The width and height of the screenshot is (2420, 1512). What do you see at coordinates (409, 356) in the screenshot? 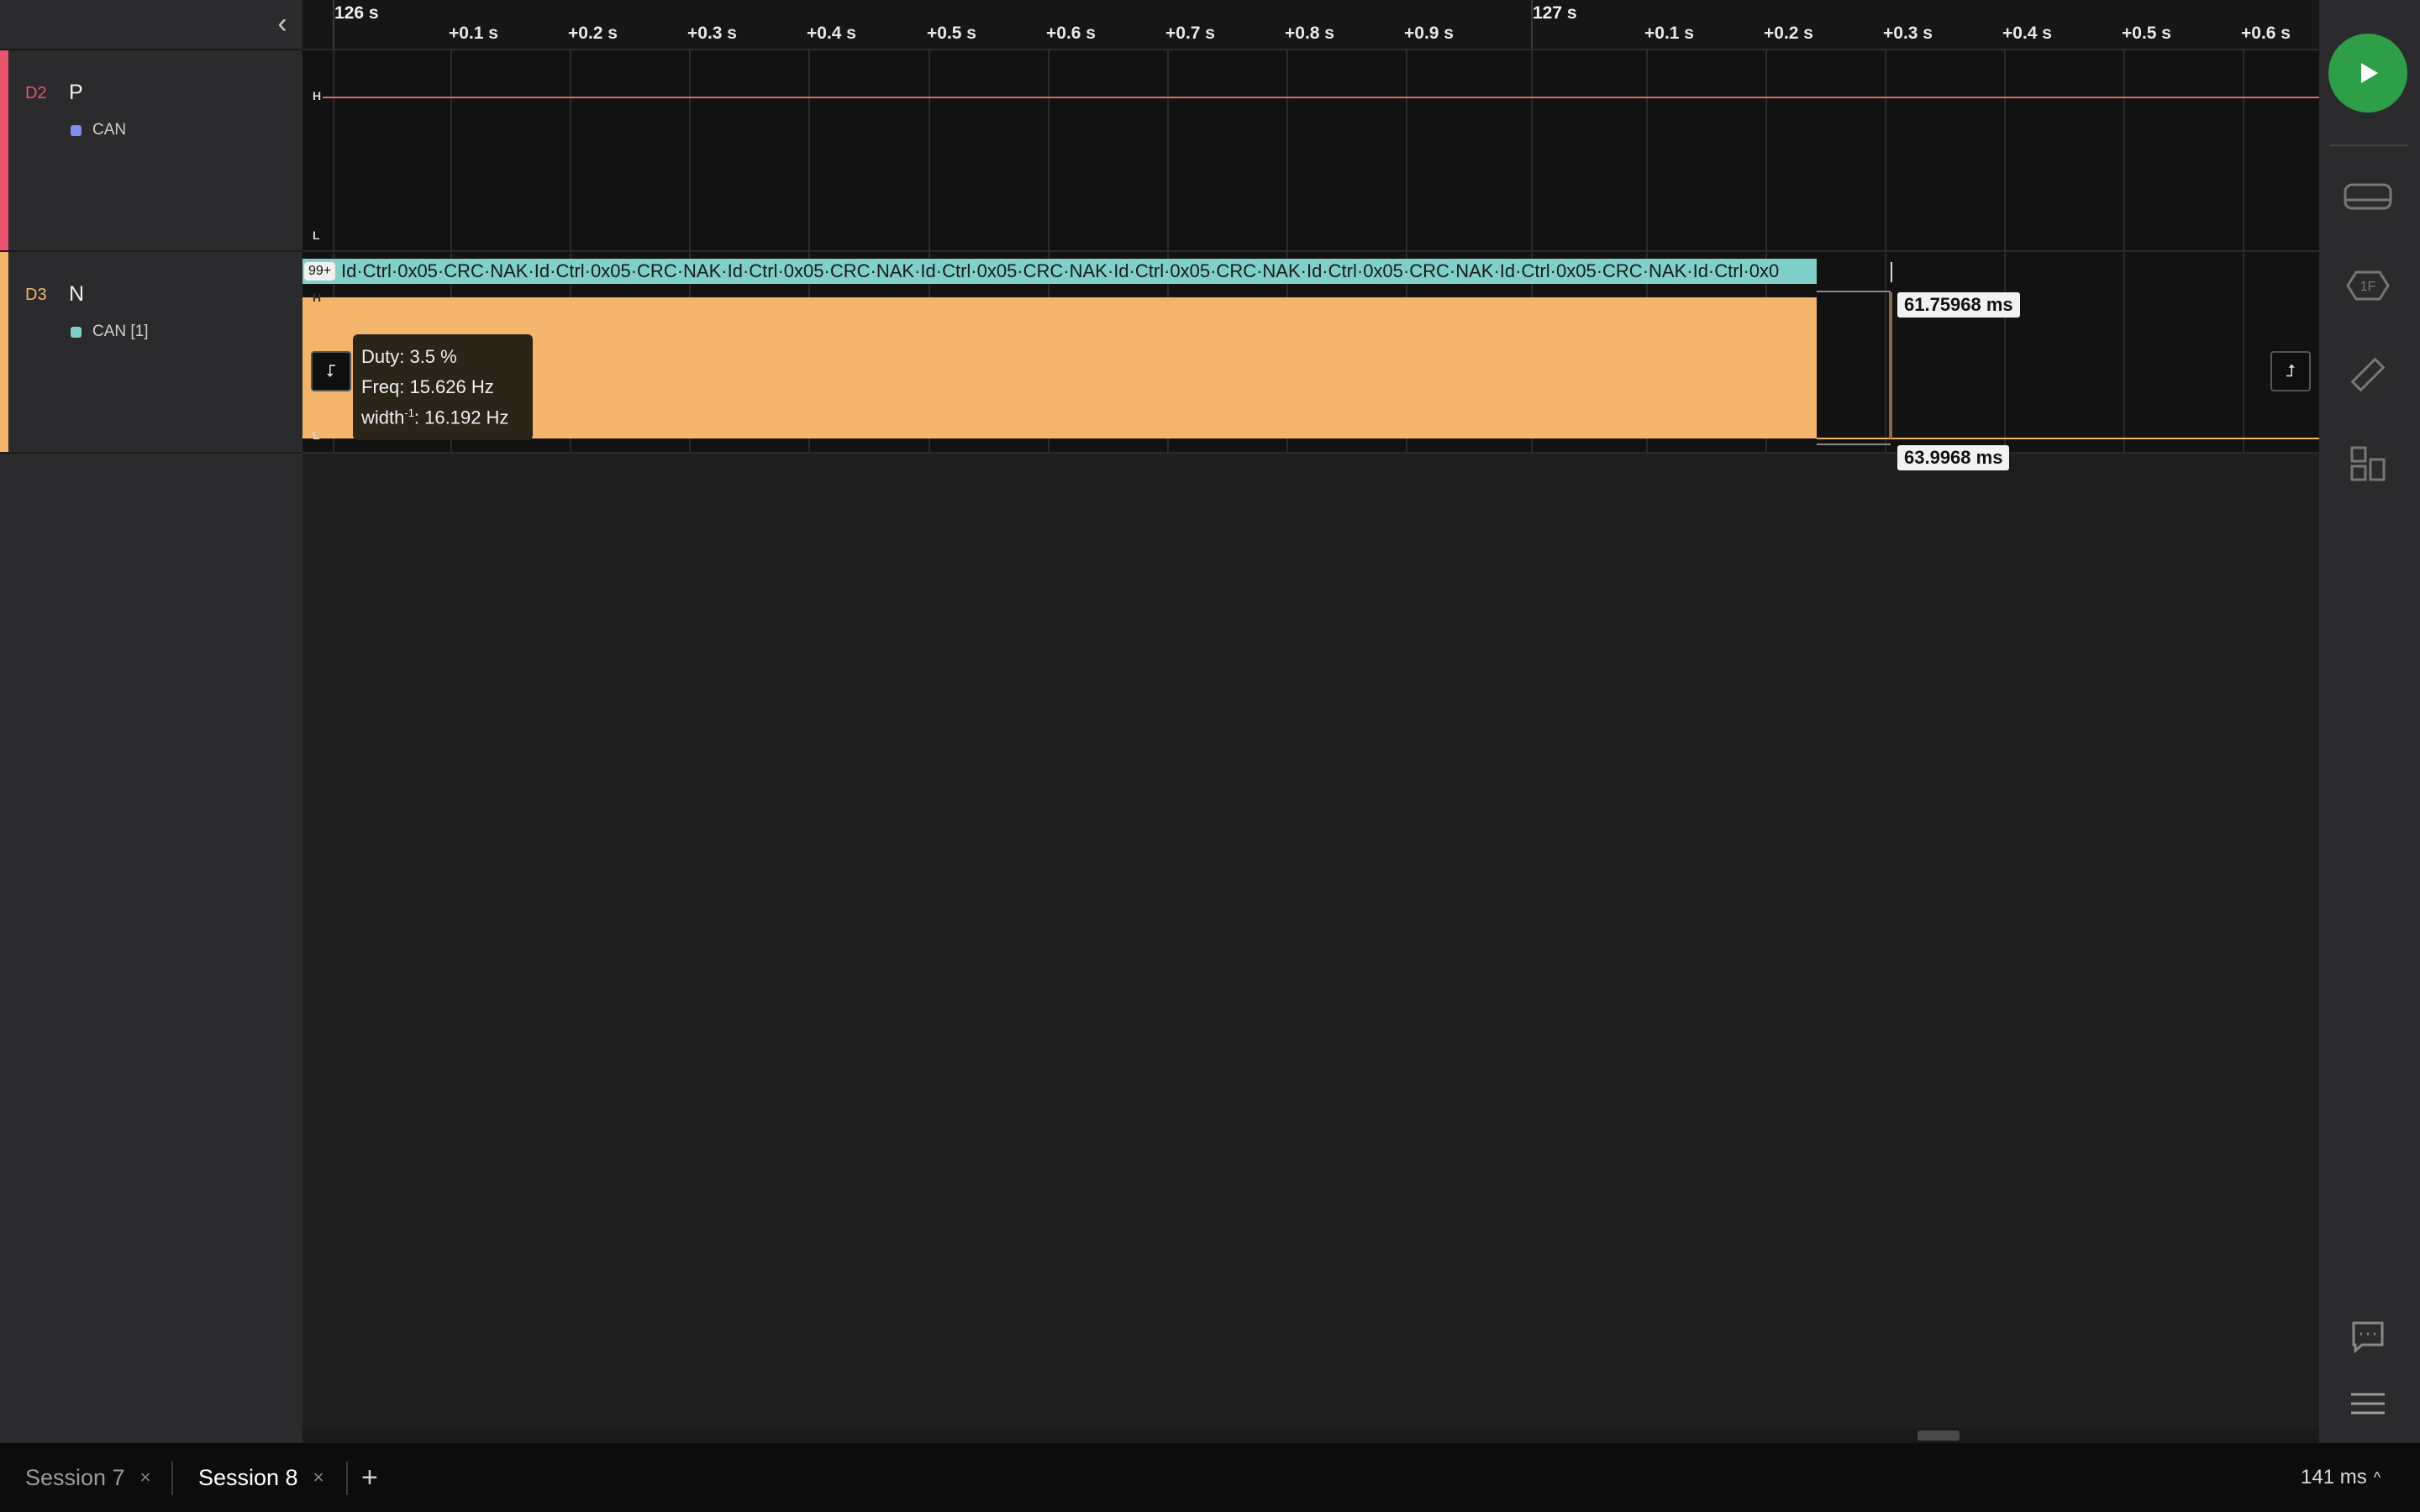
I see `duty-value: Duty: 3.5 %` at bounding box center [409, 356].